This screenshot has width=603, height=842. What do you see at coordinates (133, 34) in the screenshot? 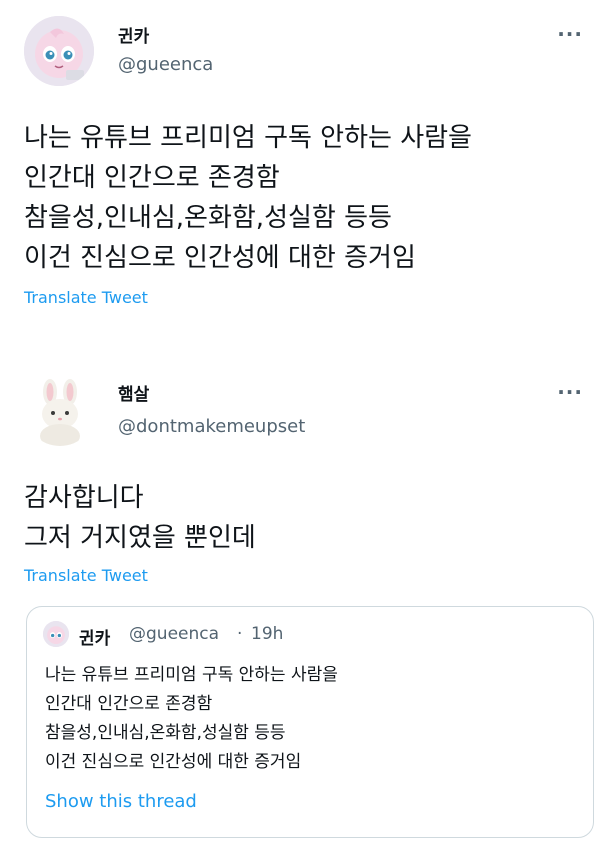
I see `display-name: 귄카` at bounding box center [133, 34].